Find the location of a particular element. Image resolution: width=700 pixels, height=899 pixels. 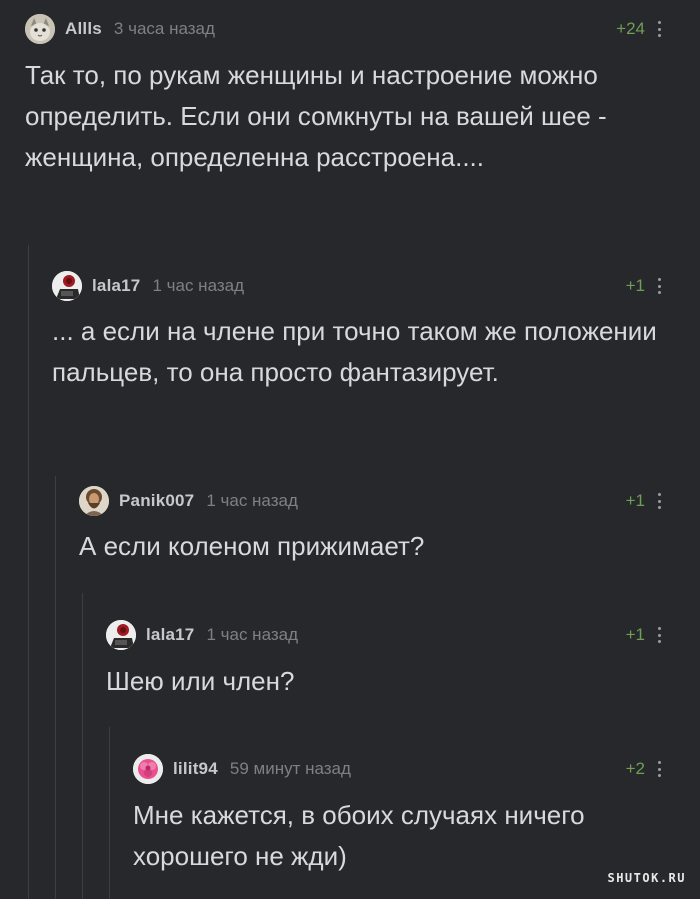

pink-flower-avatar is located at coordinates (148, 769).